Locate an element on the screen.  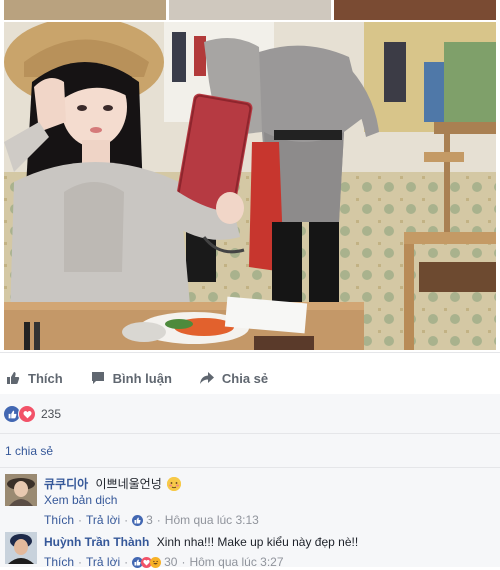
haha-reaction-icon is located at coordinates (156, 562).